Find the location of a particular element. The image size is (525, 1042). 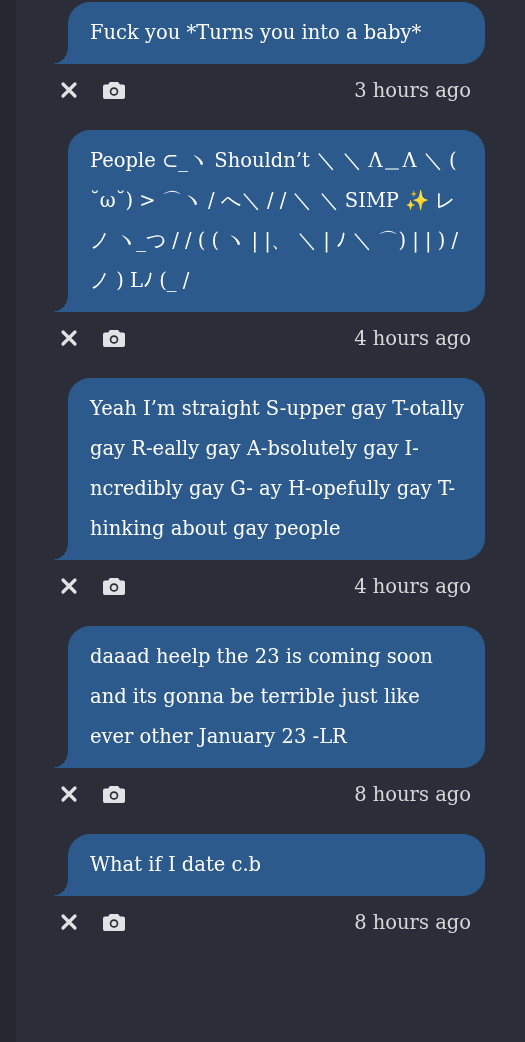

message-bubble: Yeah I’m straight S-upper gay T-otally gay R-eally gay A-bsolutely gay I- ncredibly gay G- ay H-opefully gay T- hinking about gay people is located at coordinates (268, 469).